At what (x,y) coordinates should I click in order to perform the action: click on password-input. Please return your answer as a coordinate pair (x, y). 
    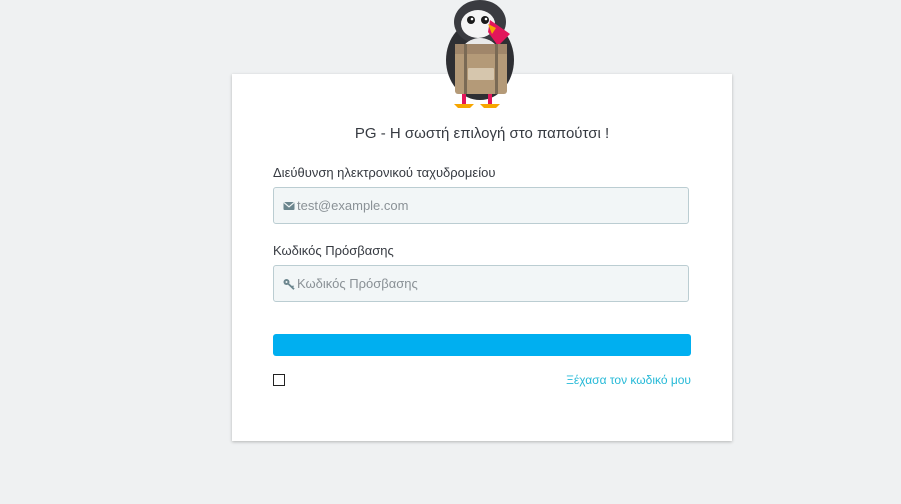
    Looking at the image, I should click on (487, 283).